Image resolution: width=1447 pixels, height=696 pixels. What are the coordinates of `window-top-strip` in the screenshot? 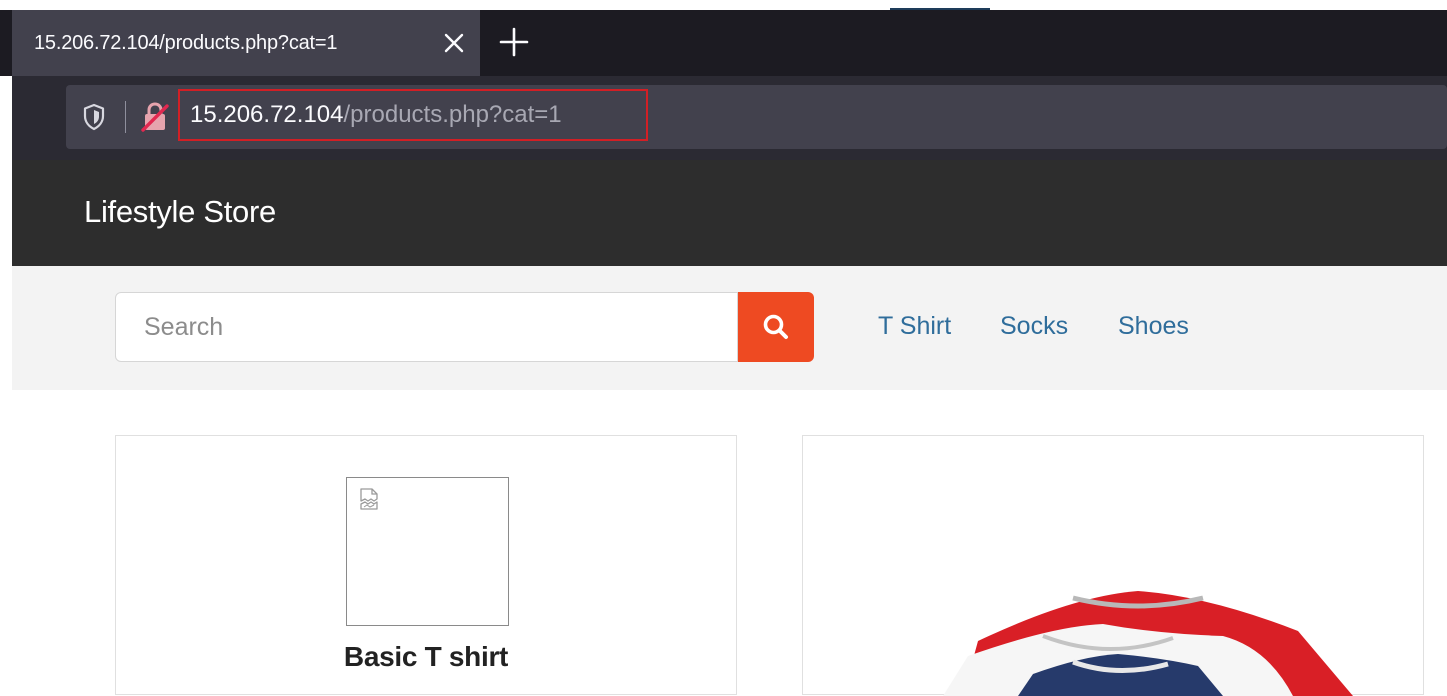 It's located at (723, 5).